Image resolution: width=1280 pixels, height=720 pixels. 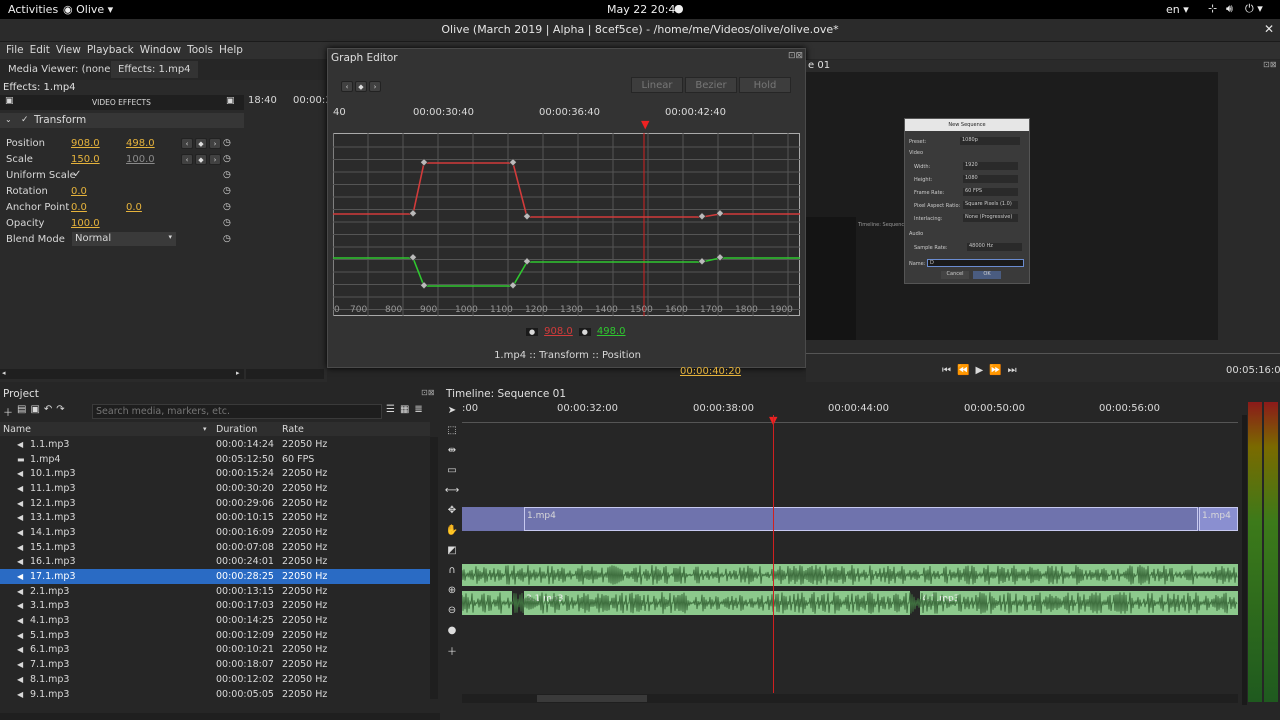 What do you see at coordinates (418, 409) in the screenshot?
I see `tree-view-icon: ≣` at bounding box center [418, 409].